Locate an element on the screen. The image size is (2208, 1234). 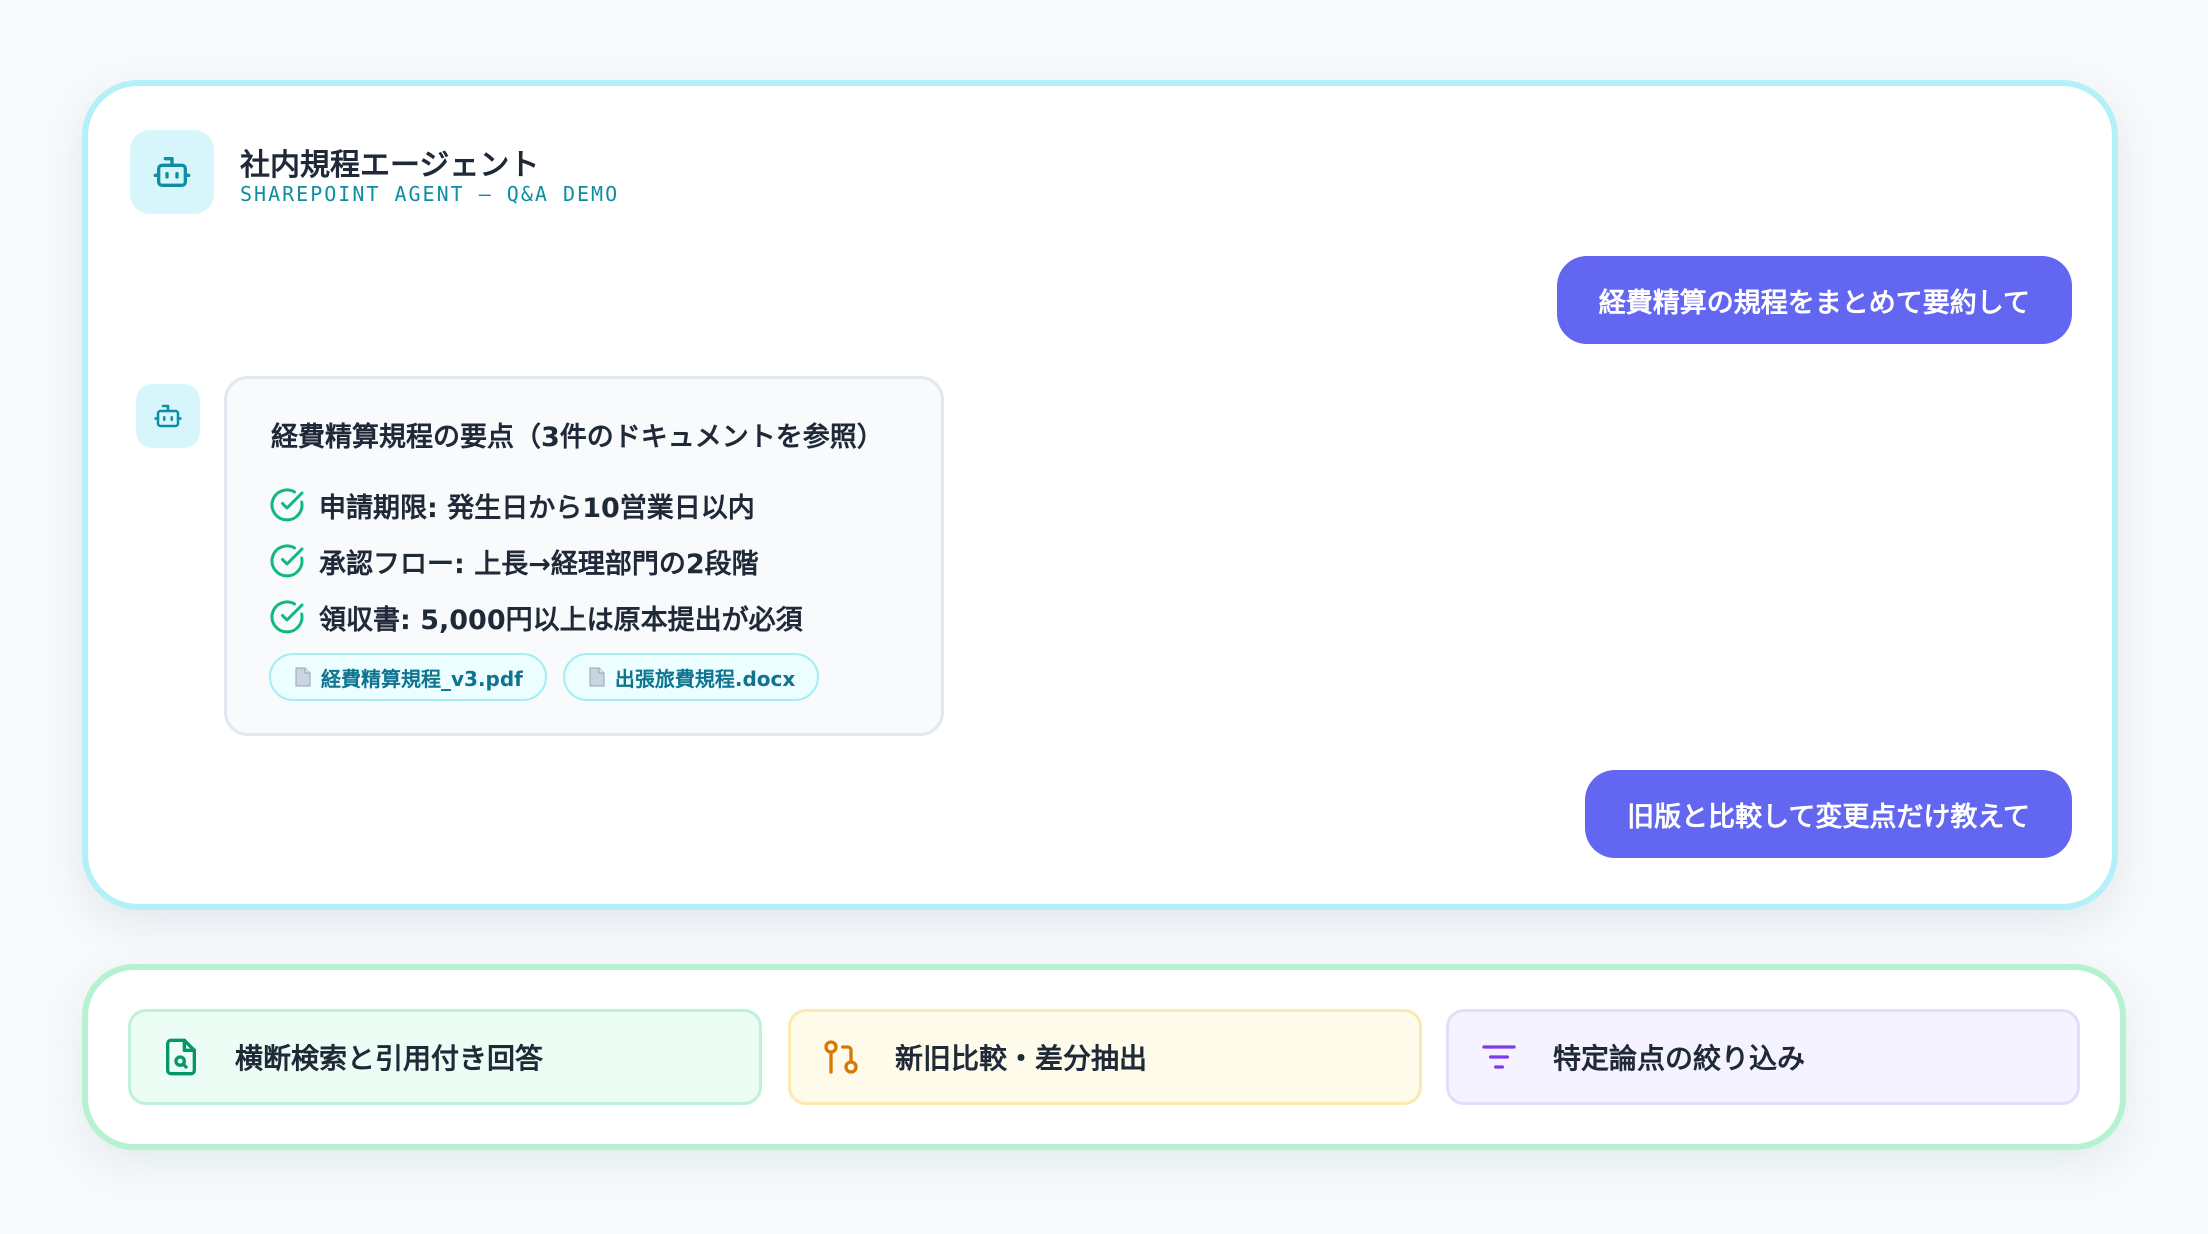
app-subtitle: SHAREPOINT AGENT — Q&A DEMO is located at coordinates (430, 194).